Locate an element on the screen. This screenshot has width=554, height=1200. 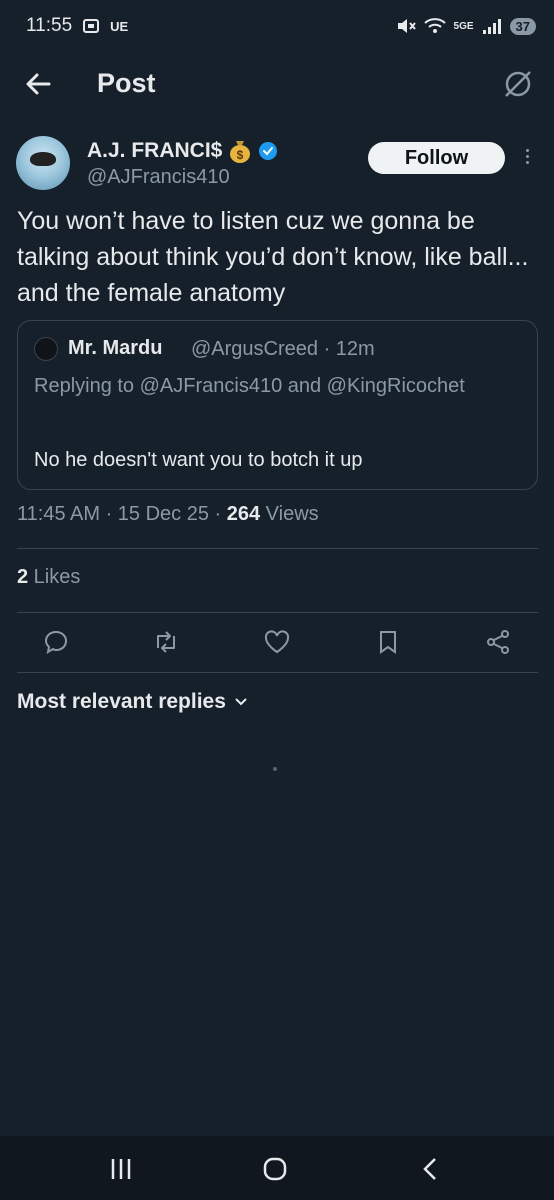
replies-sort-dropdown: Most relevant replies is located at coordinates (132, 702).